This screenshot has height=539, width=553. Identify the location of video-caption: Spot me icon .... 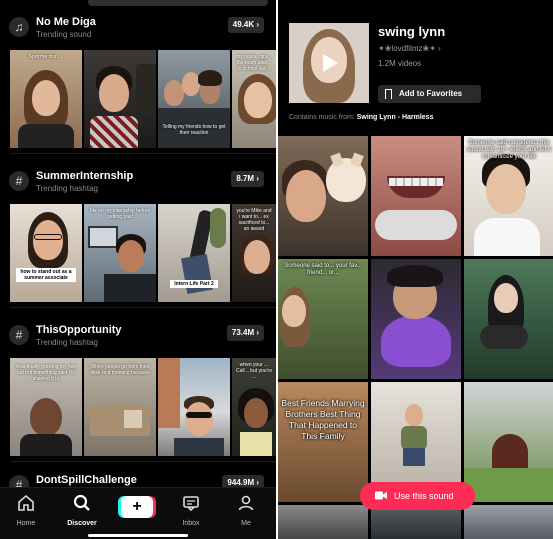
(46, 57).